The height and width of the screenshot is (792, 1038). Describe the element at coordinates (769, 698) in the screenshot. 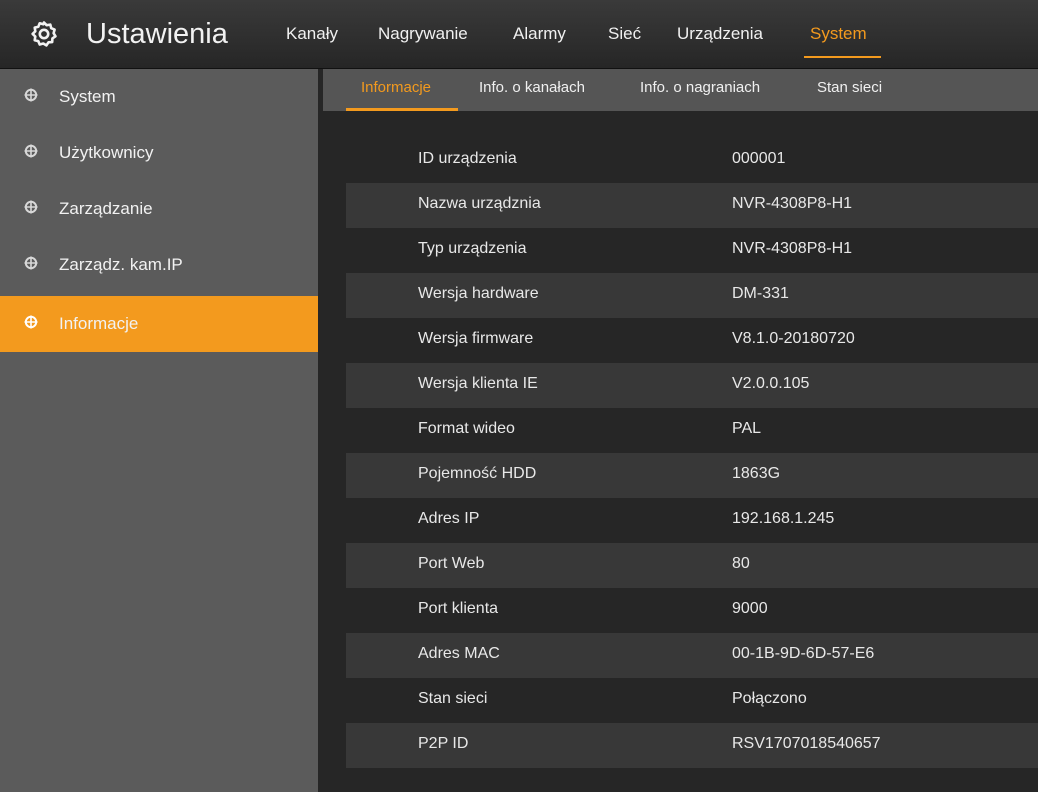

I see `row-value: Połączono` at that location.